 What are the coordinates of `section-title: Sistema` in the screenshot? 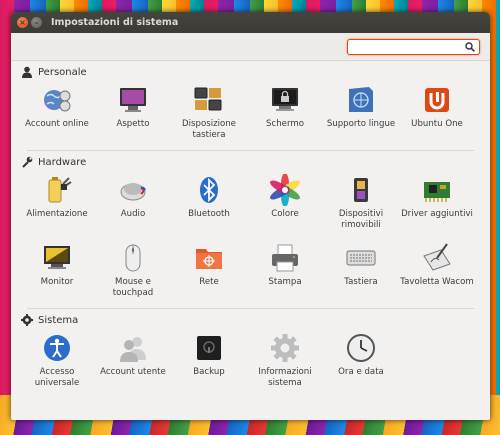 It's located at (58, 320).